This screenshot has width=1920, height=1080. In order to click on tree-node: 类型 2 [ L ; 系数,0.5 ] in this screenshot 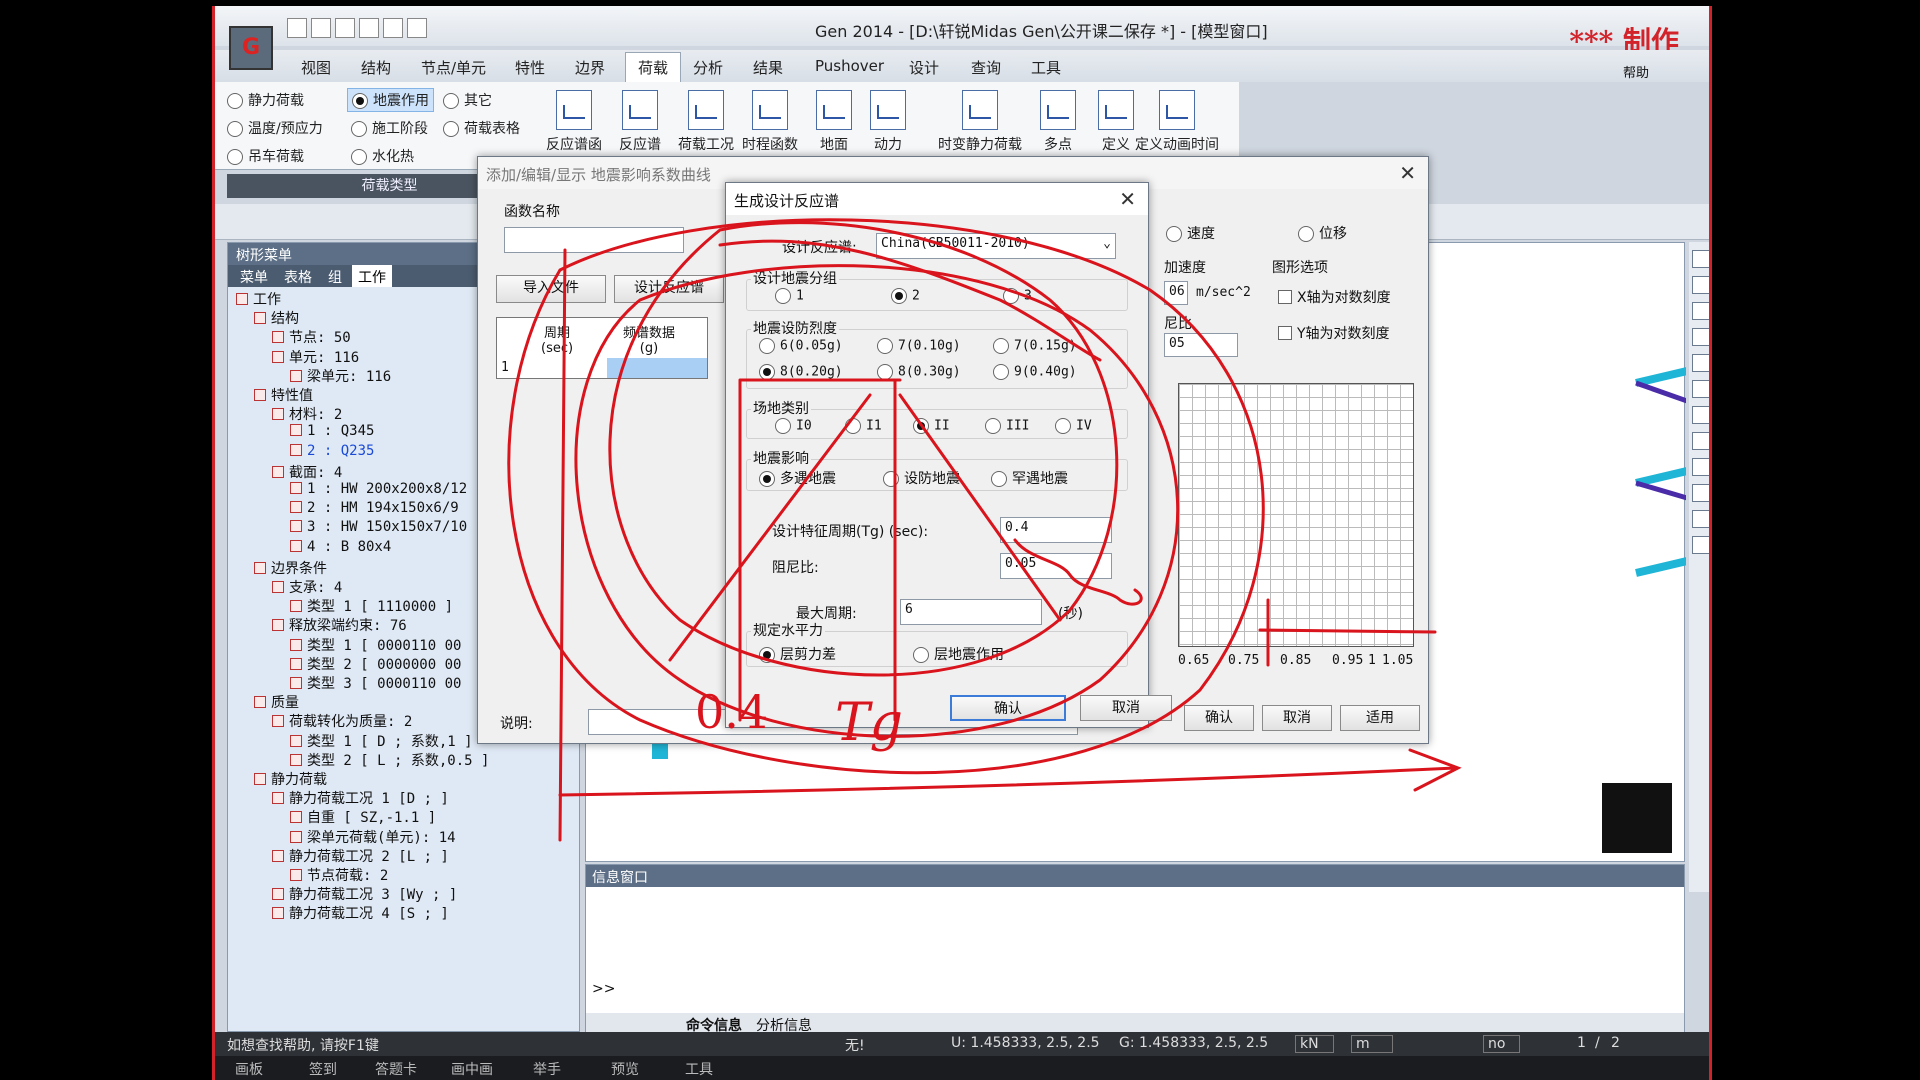, I will do `click(389, 760)`.